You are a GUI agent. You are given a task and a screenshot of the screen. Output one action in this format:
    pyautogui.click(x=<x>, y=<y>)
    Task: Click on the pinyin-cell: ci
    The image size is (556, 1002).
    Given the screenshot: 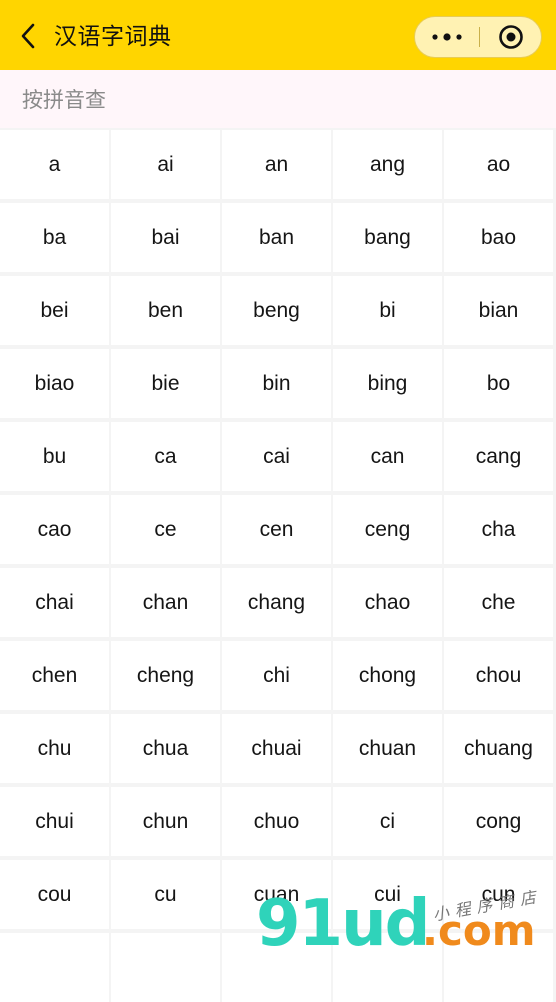 What is the action you would take?
    pyautogui.click(x=387, y=821)
    